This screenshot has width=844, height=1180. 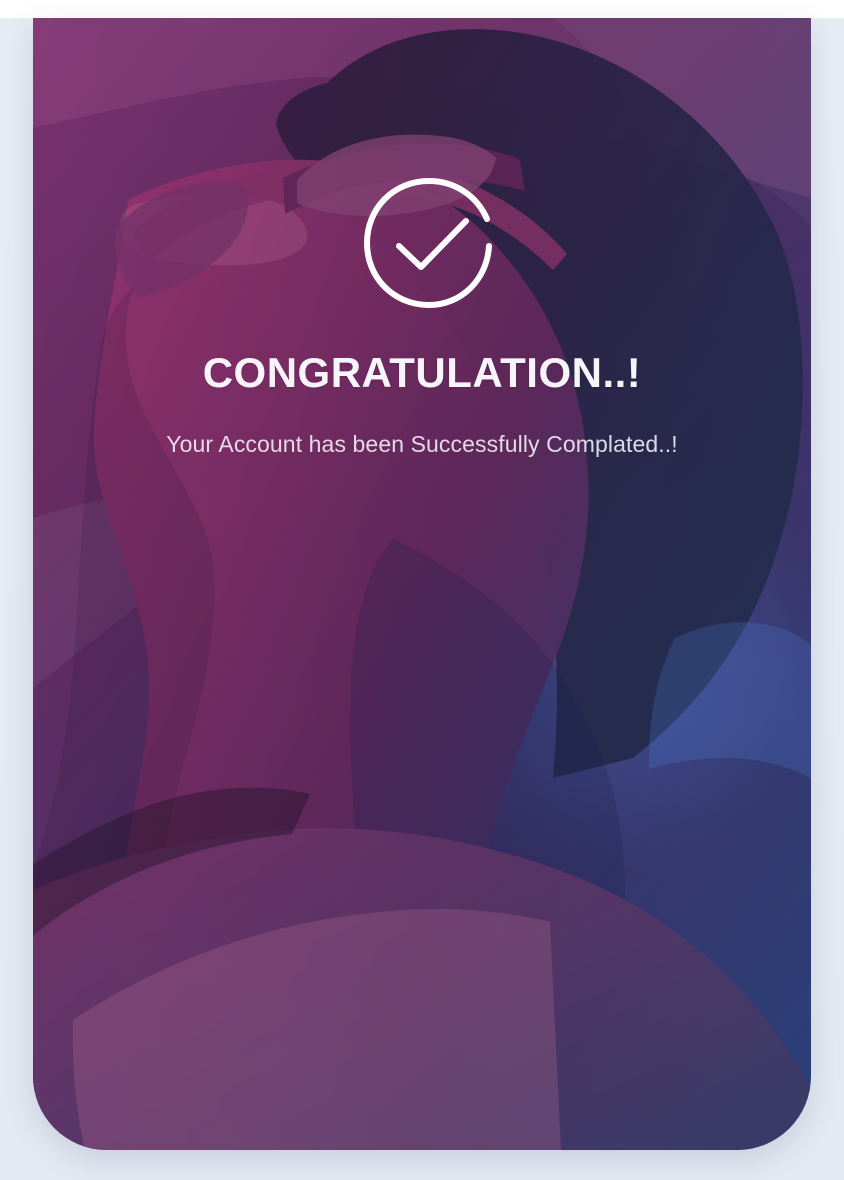 What do you see at coordinates (433, 243) in the screenshot?
I see `check-circle-icon` at bounding box center [433, 243].